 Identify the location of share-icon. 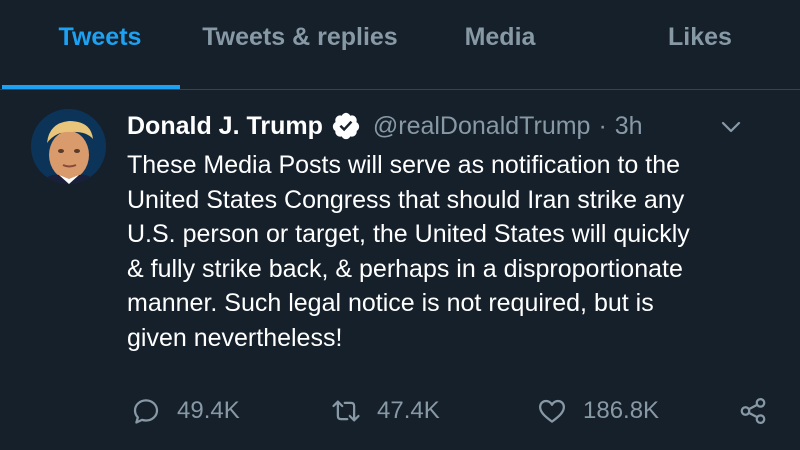
(753, 411).